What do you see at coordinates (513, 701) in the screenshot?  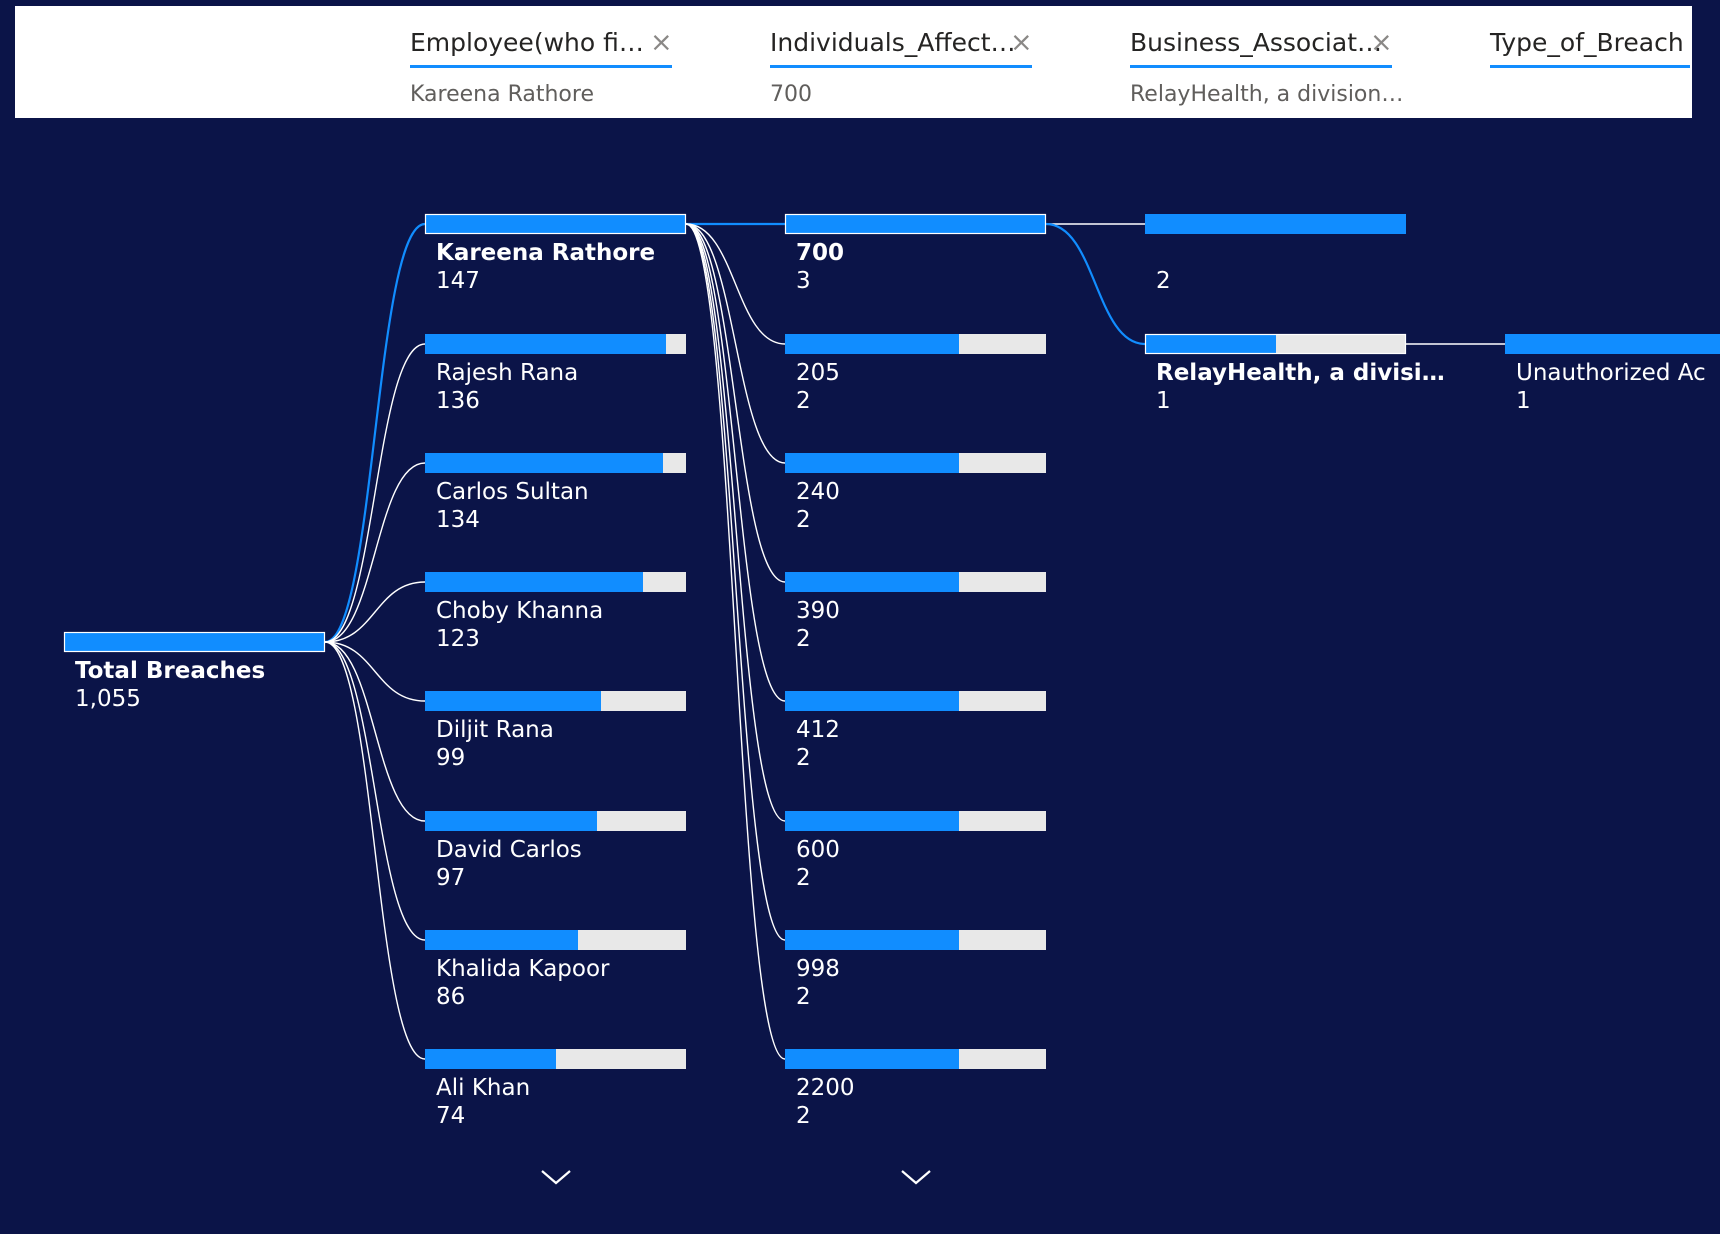 I see `level1-node-4-bar-fill` at bounding box center [513, 701].